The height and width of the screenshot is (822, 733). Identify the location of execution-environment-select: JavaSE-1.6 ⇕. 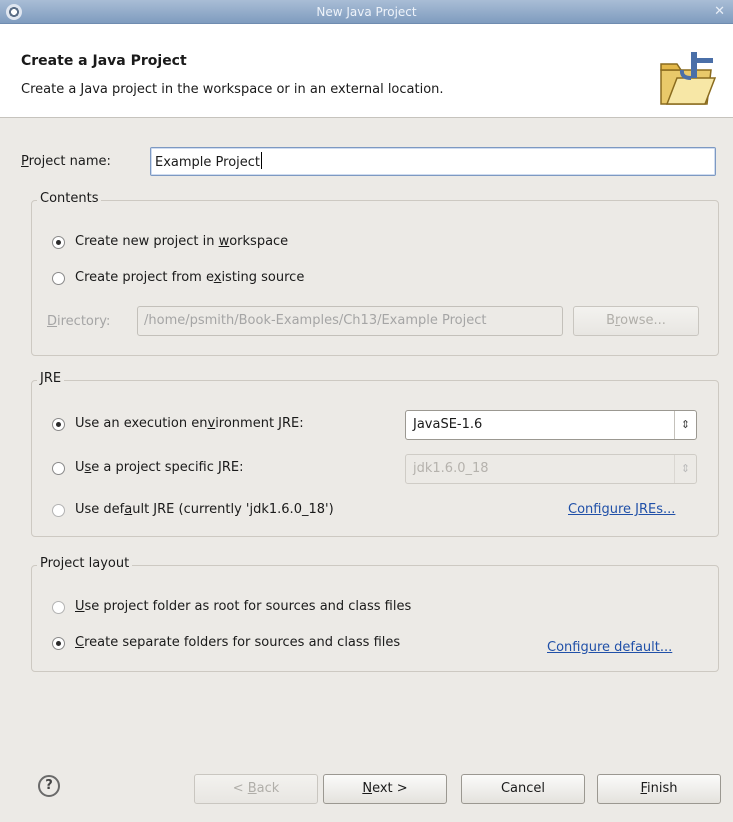
(551, 425).